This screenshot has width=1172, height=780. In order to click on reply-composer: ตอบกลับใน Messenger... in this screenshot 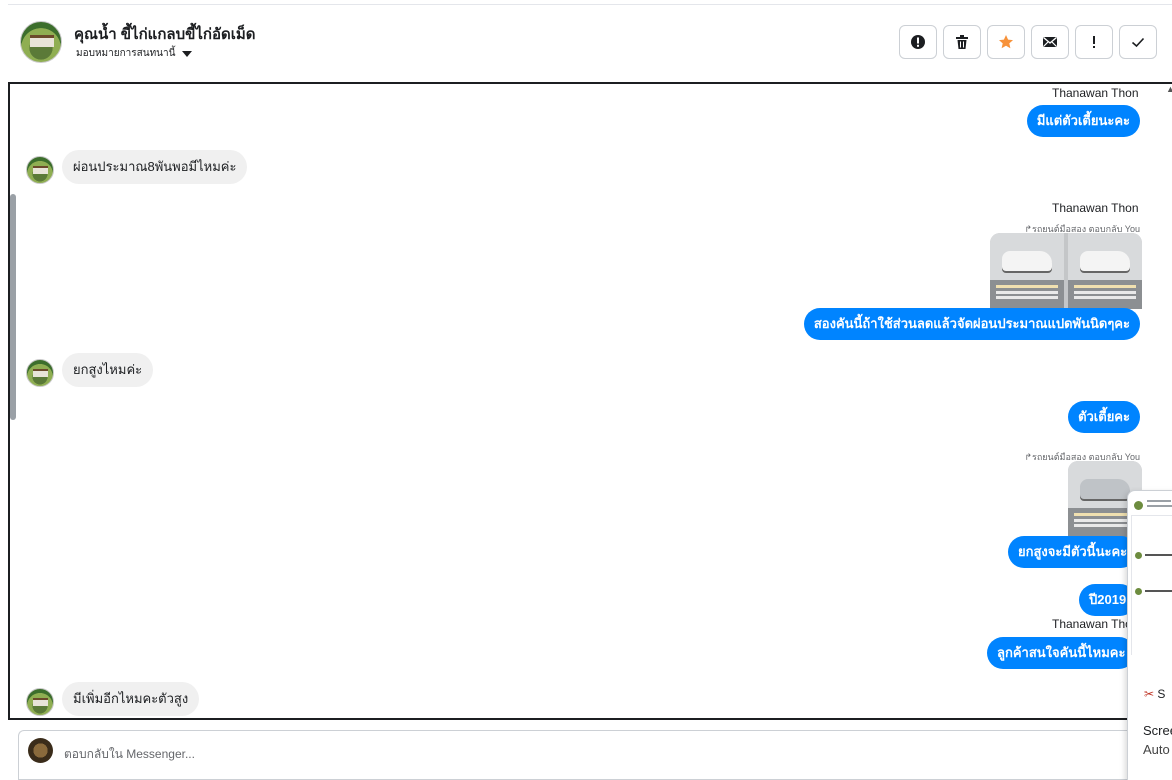, I will do `click(595, 755)`.